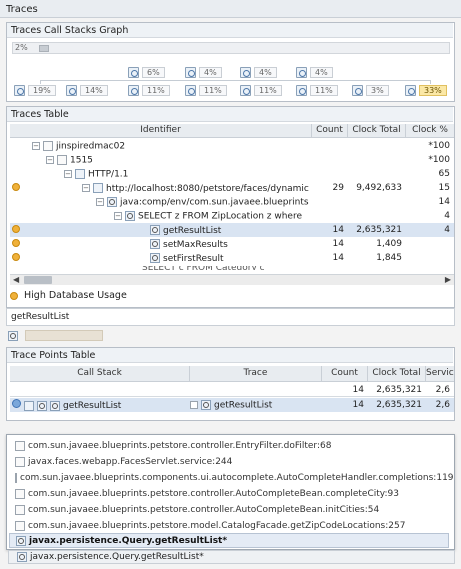  I want to click on node-percent: 3%, so click(377, 90).